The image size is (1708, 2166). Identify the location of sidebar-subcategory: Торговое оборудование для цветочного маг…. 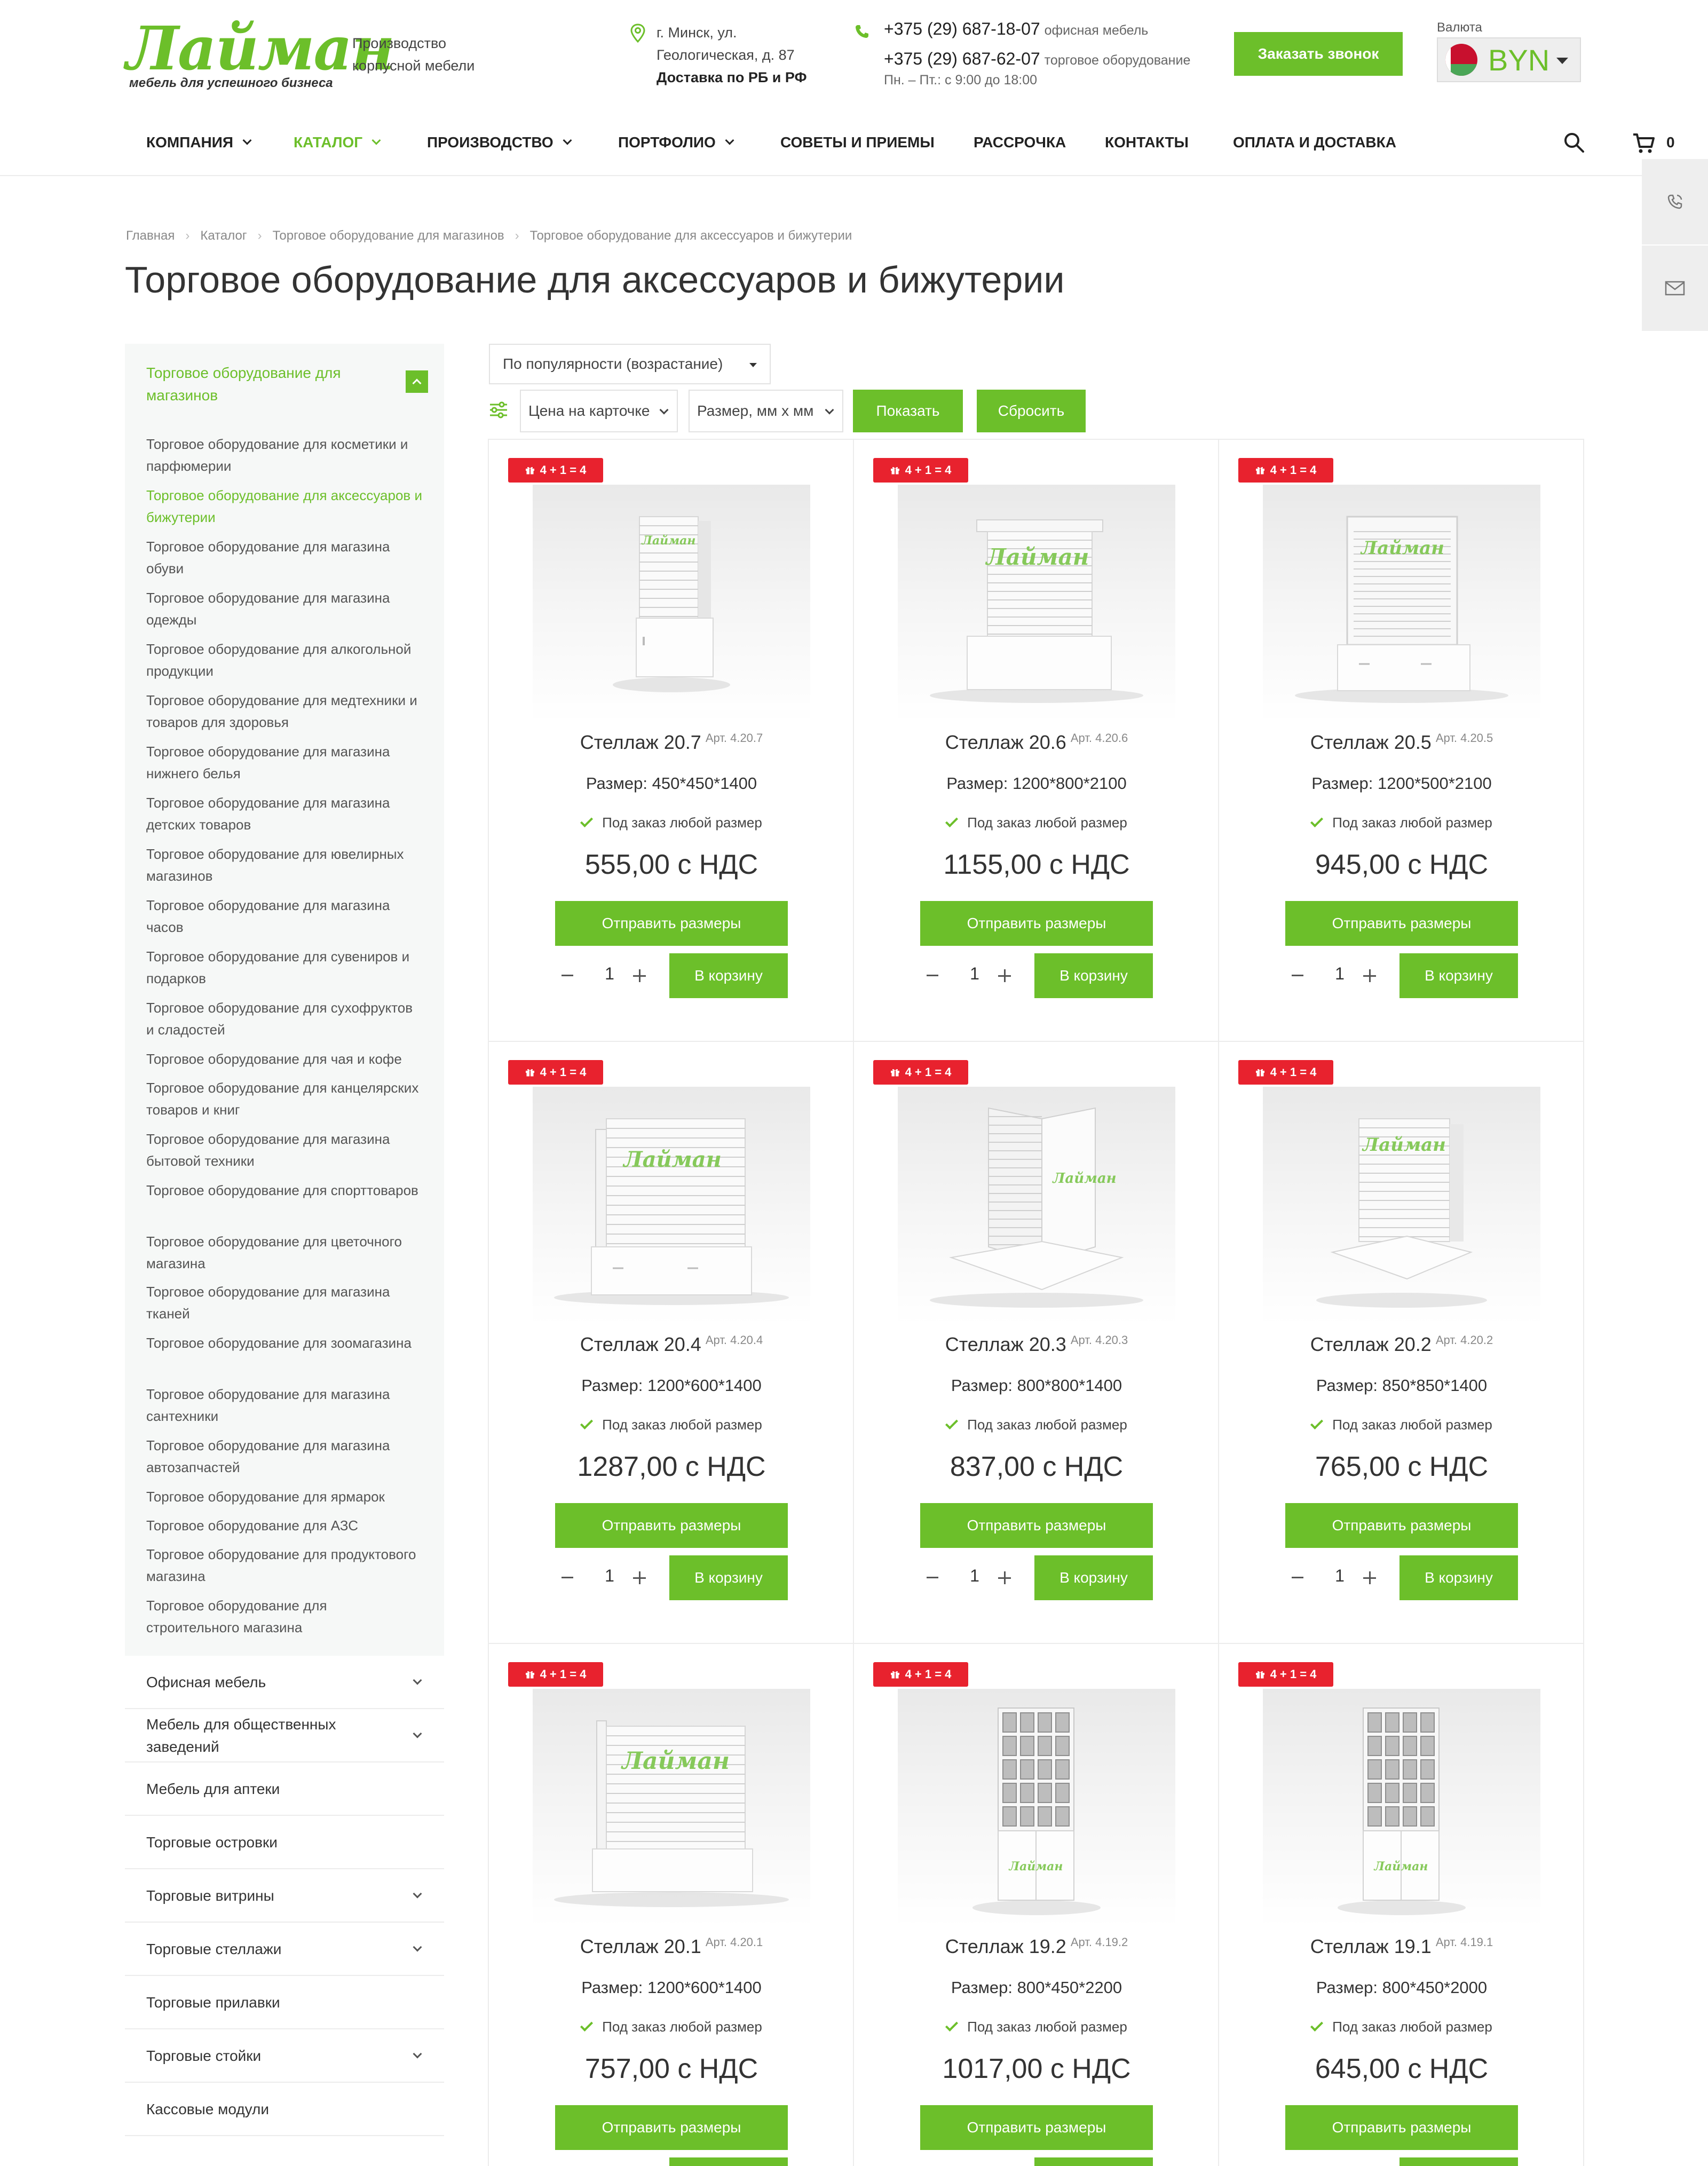
(285, 1253).